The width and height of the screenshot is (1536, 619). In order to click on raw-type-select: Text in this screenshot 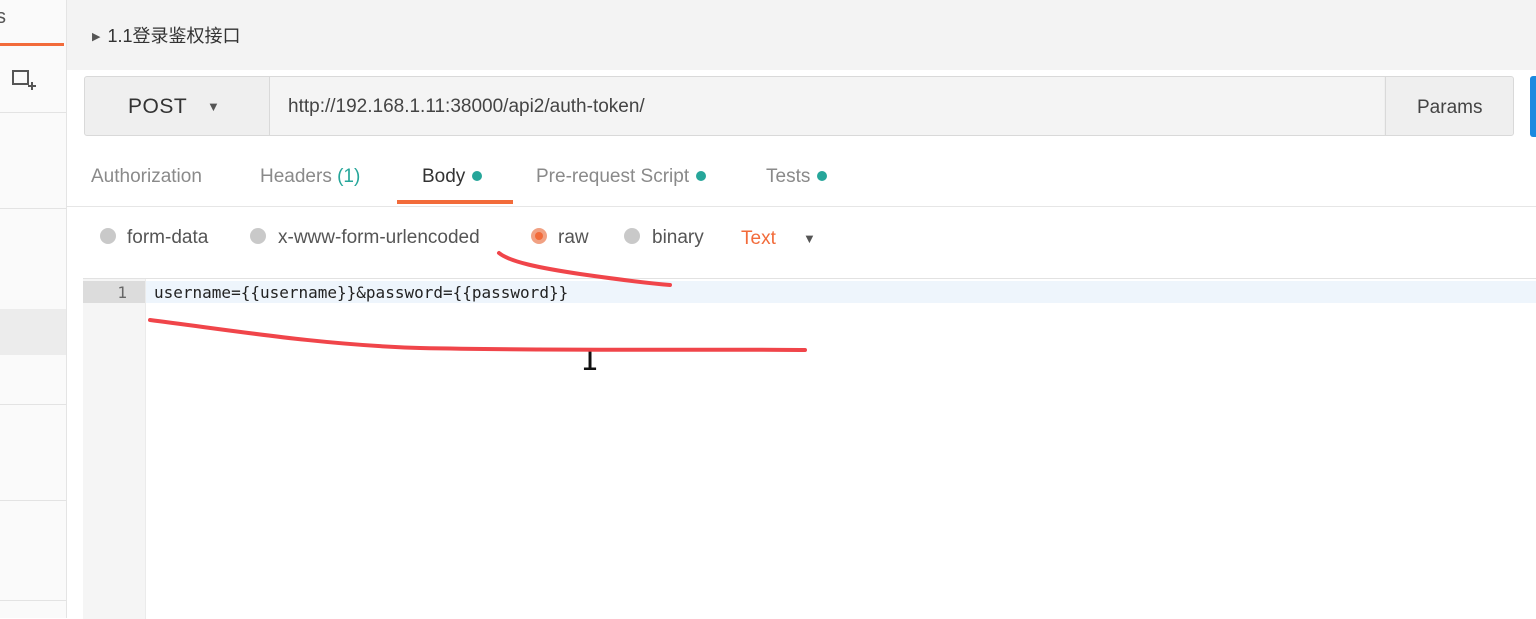, I will do `click(758, 239)`.